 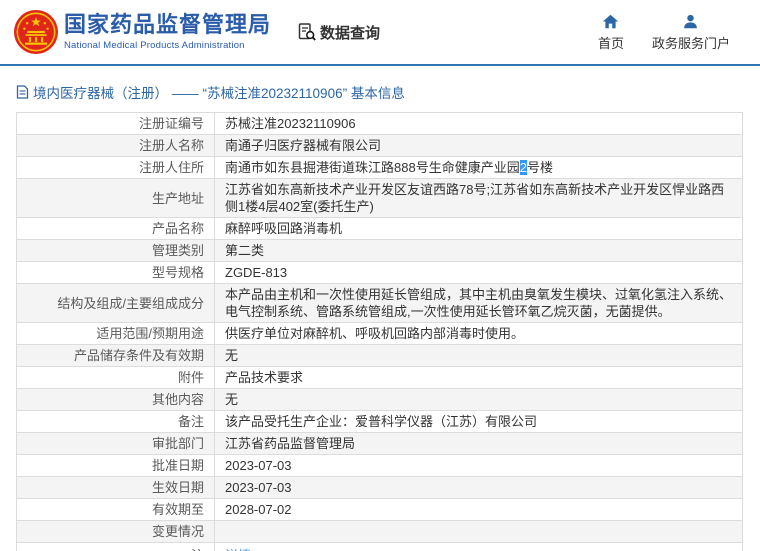 I want to click on header-nav: 首页 政务服务门户, so click(x=679, y=32).